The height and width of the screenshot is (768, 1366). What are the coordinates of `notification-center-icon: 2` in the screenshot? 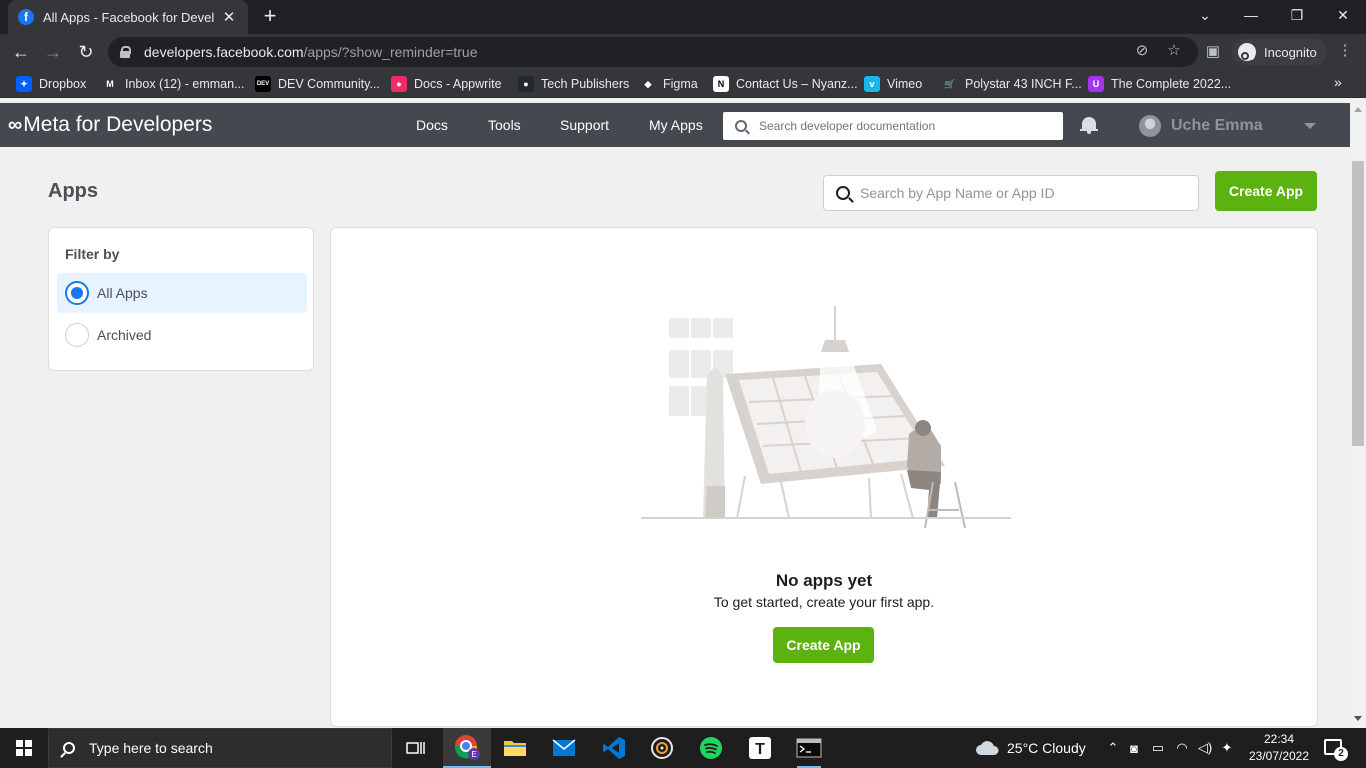 It's located at (1336, 750).